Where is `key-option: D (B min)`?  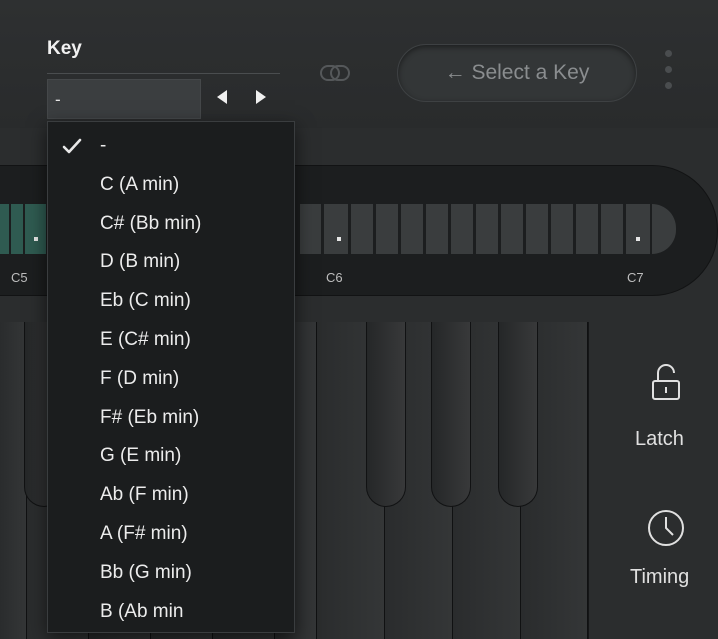
key-option: D (B min) is located at coordinates (171, 262).